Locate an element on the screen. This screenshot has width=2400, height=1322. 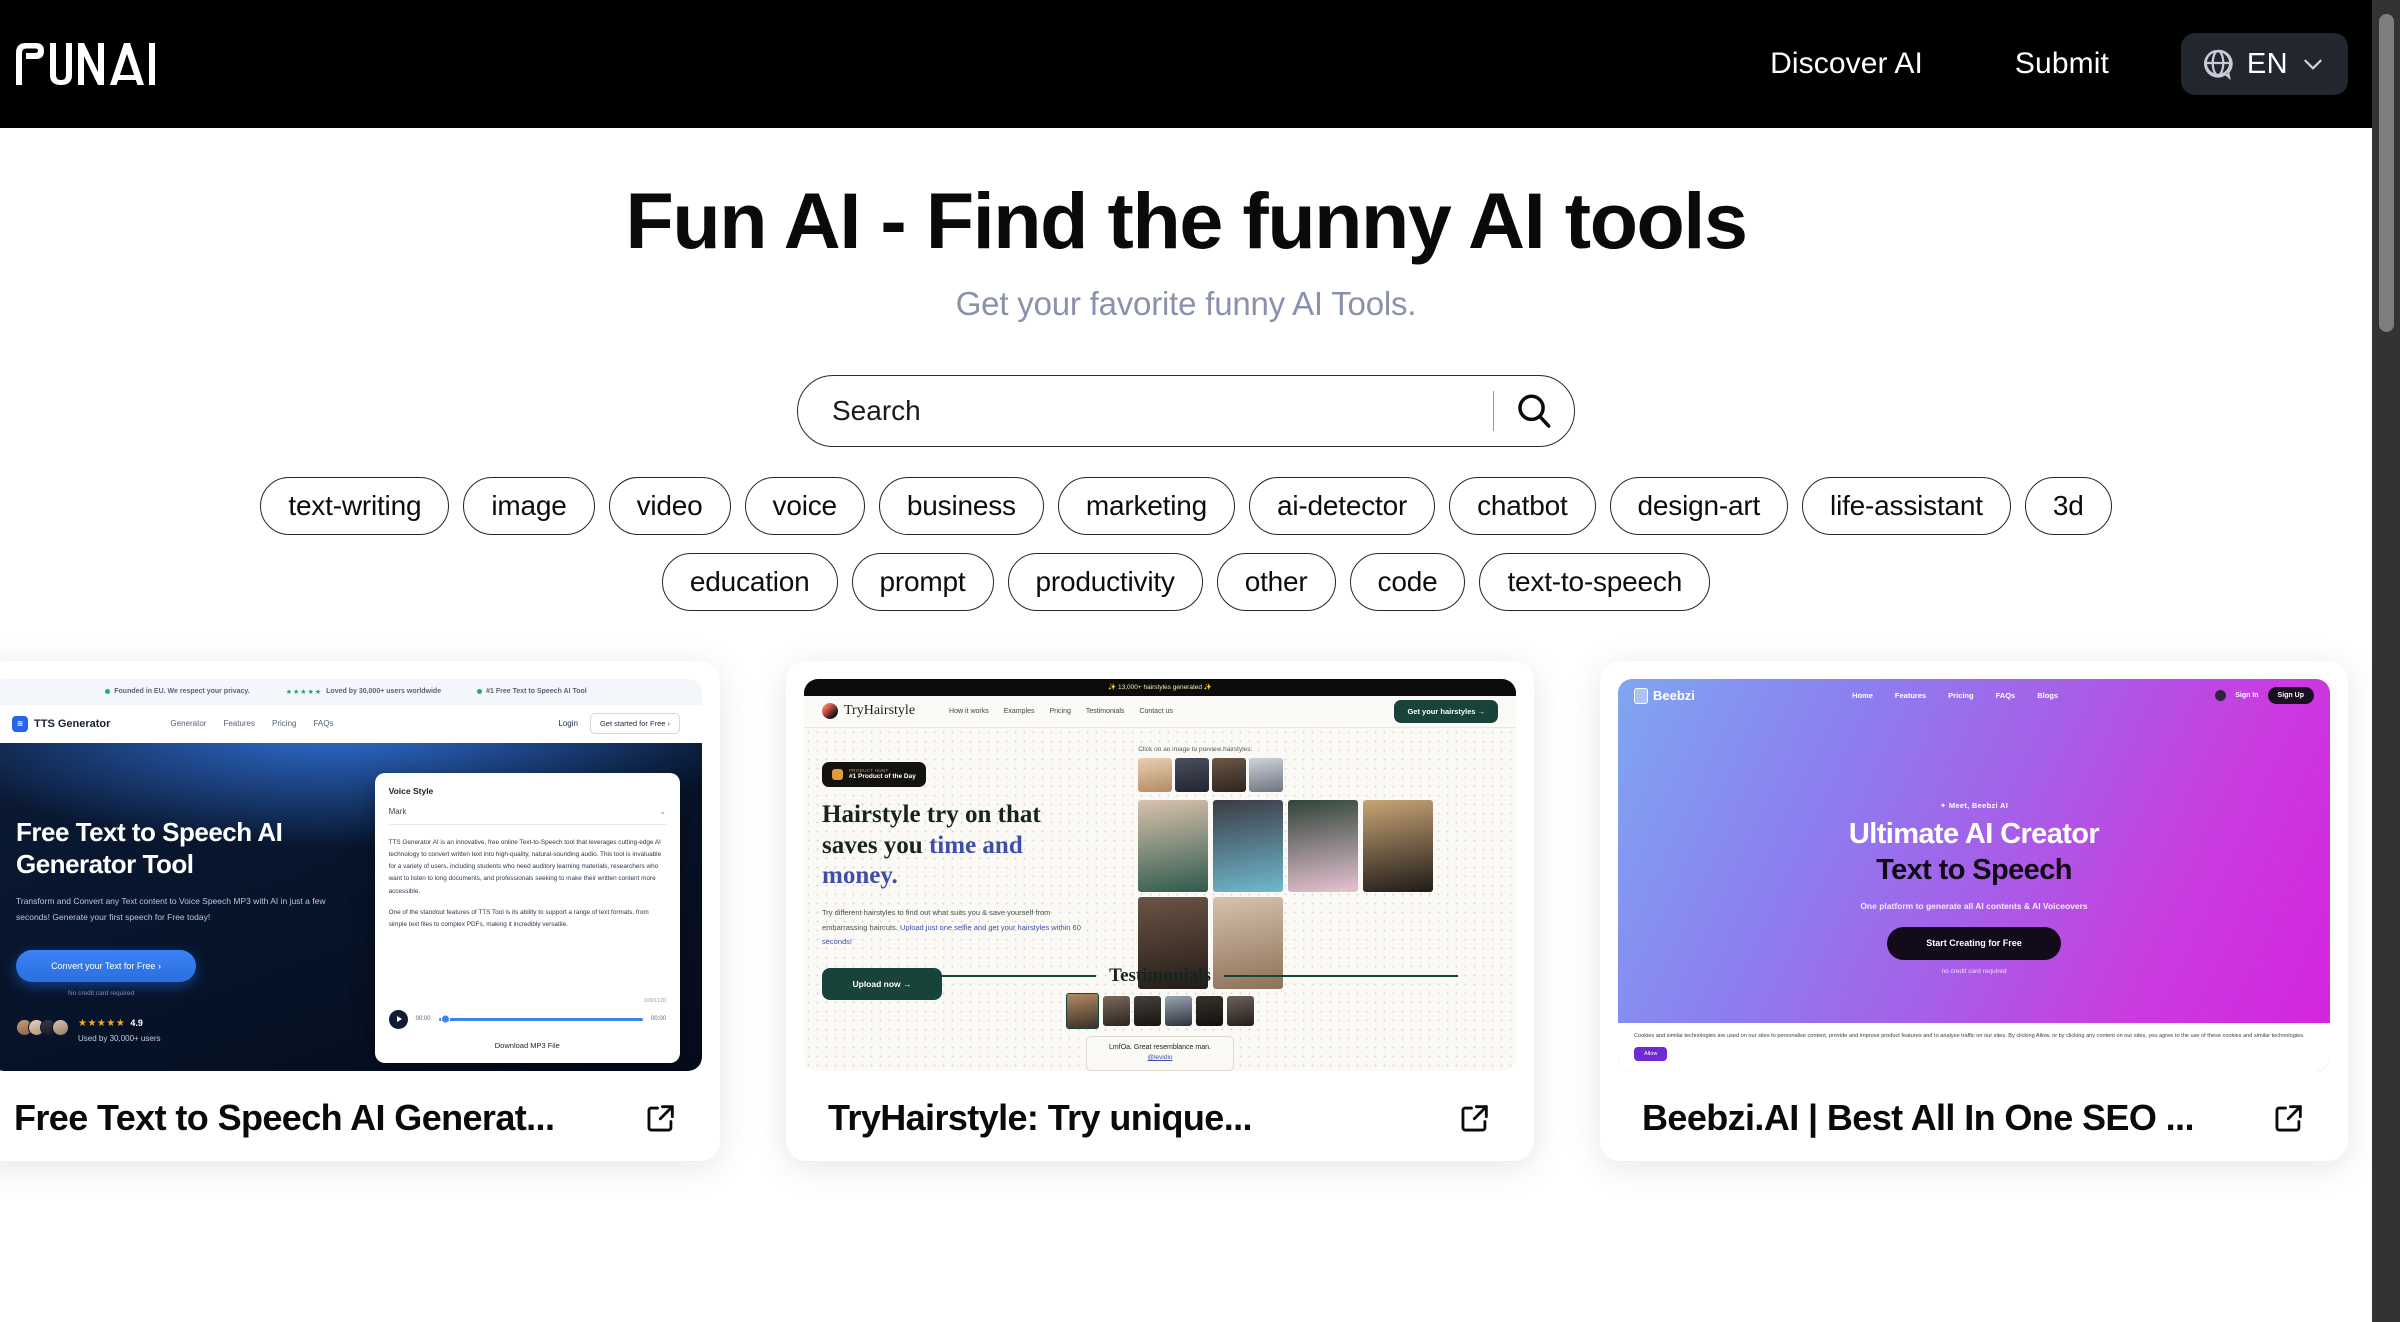
testimonial-quote: LmfOa. Great resemblance man. @levidio is located at coordinates (1160, 1053).